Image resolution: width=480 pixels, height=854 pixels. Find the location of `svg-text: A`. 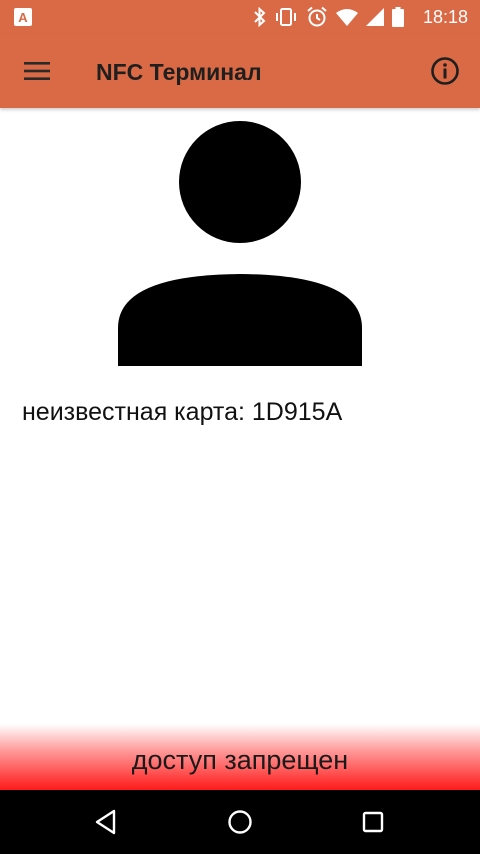

svg-text: A is located at coordinates (23, 17).